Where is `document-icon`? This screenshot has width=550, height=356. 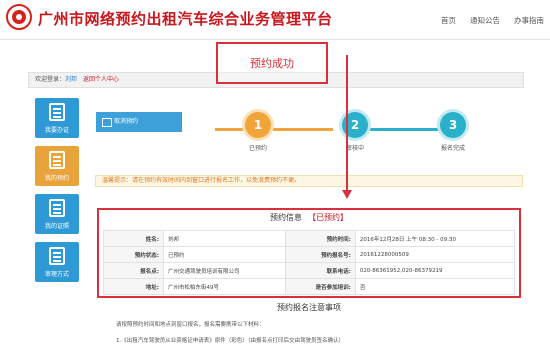
document-icon is located at coordinates (57, 112).